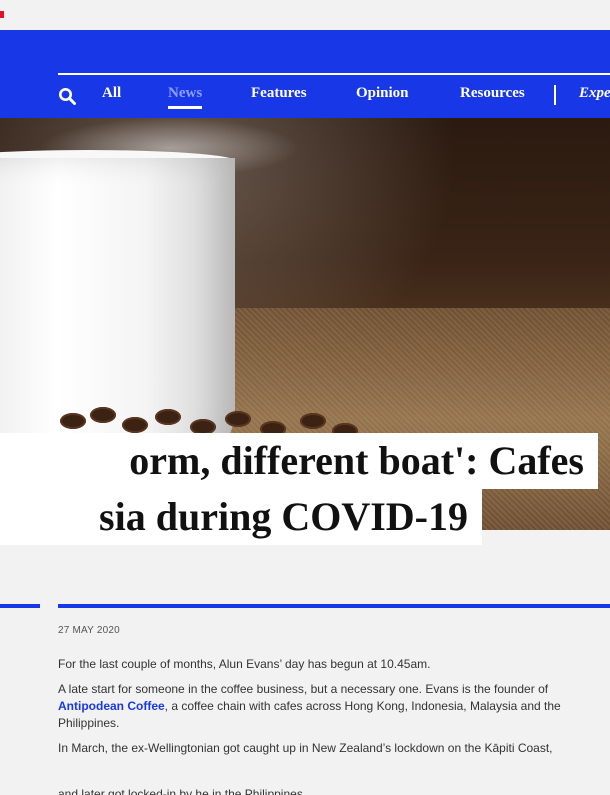 This screenshot has height=795, width=610. I want to click on sidebar-rule, so click(20, 606).